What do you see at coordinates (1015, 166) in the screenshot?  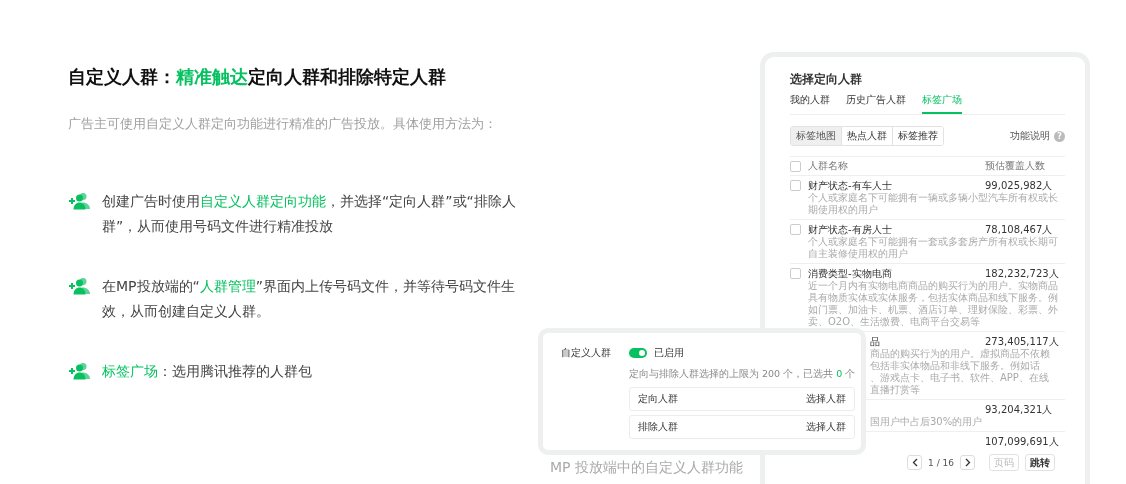 I see `column-header: 预估覆盖人数` at bounding box center [1015, 166].